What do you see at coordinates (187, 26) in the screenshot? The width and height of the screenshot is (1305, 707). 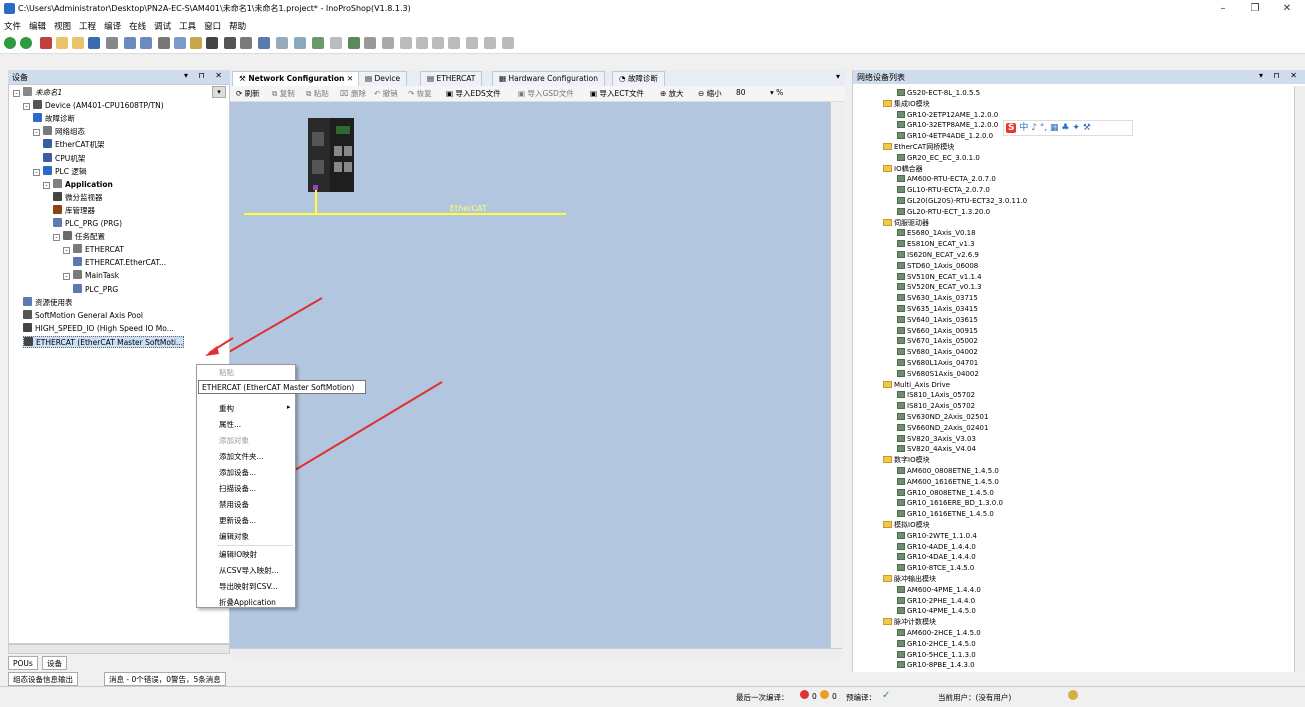 I see `menu-tools: 工具` at bounding box center [187, 26].